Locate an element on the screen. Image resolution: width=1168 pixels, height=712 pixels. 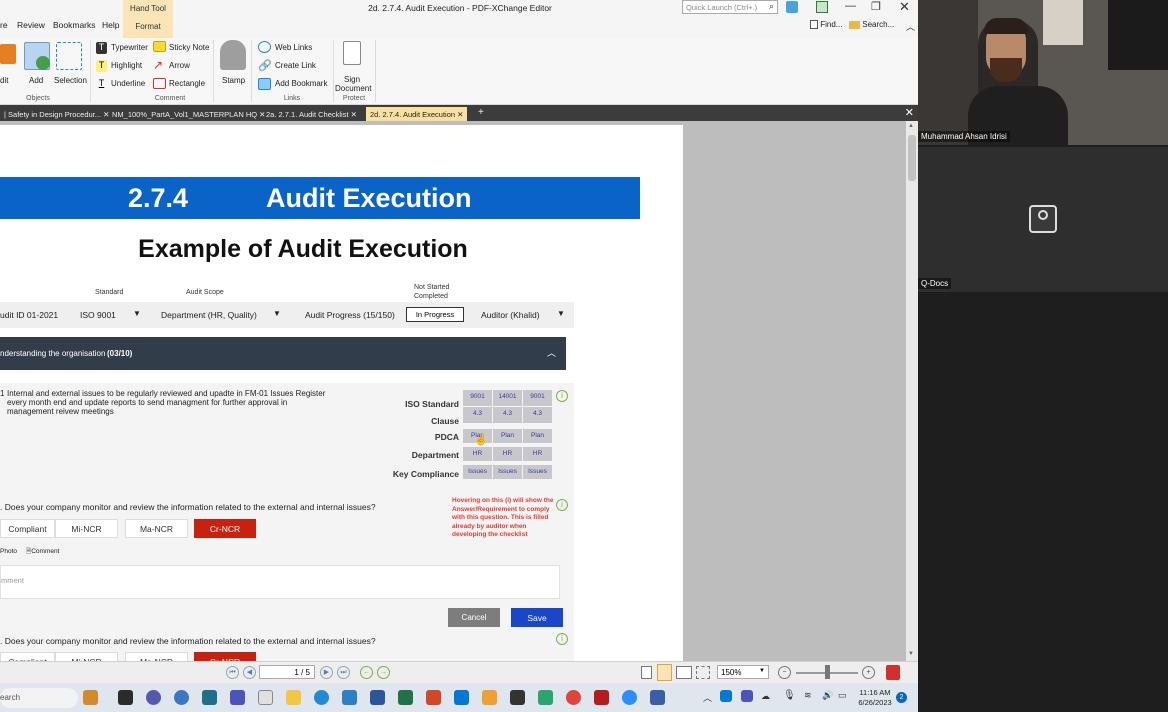
new-tab-button: + is located at coordinates (481, 114).